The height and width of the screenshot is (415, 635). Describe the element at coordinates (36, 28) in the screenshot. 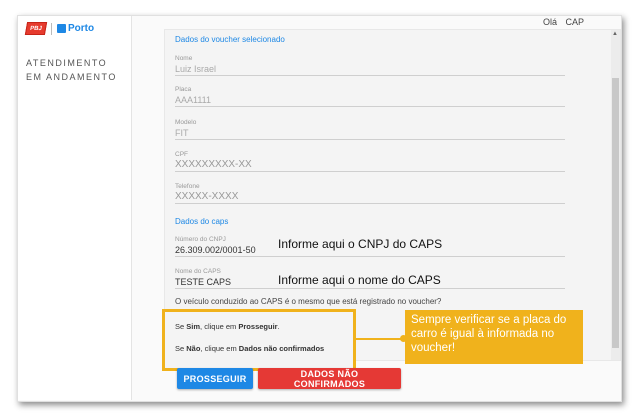

I see `pbj-logo-icon: PBJ` at that location.